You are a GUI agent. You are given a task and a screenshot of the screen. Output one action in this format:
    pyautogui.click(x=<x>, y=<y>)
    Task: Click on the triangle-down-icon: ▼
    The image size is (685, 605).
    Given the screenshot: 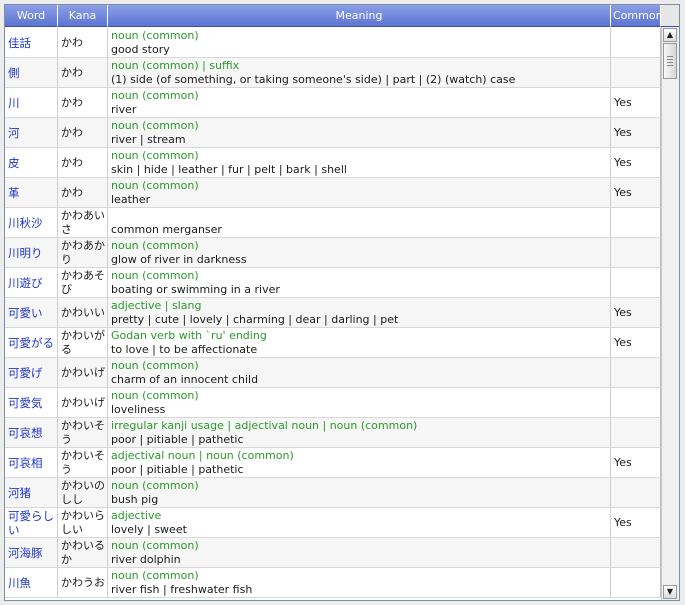 What is the action you would take?
    pyautogui.click(x=670, y=592)
    